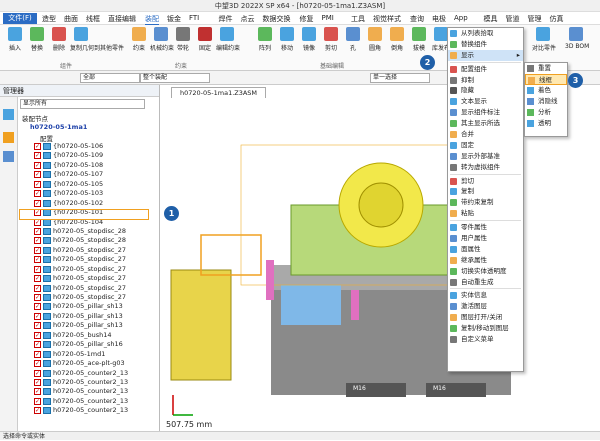 This screenshot has width=600, height=441. What do you see at coordinates (387, 19) in the screenshot?
I see `menu-item: 视觉样式` at bounding box center [387, 19].